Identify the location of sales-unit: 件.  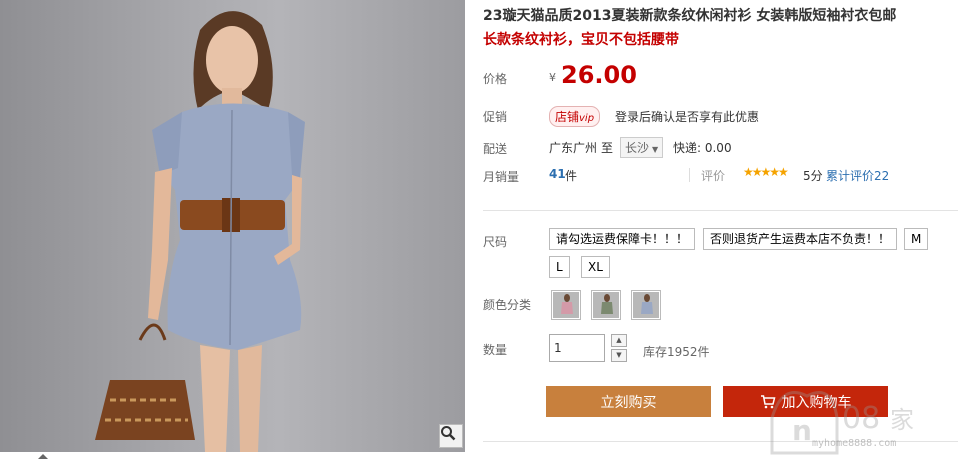
(571, 176).